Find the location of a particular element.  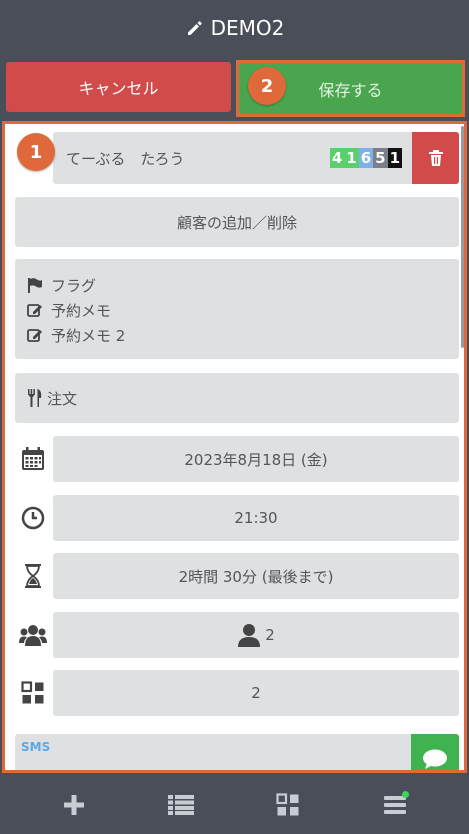

menu-icon is located at coordinates (395, 804).